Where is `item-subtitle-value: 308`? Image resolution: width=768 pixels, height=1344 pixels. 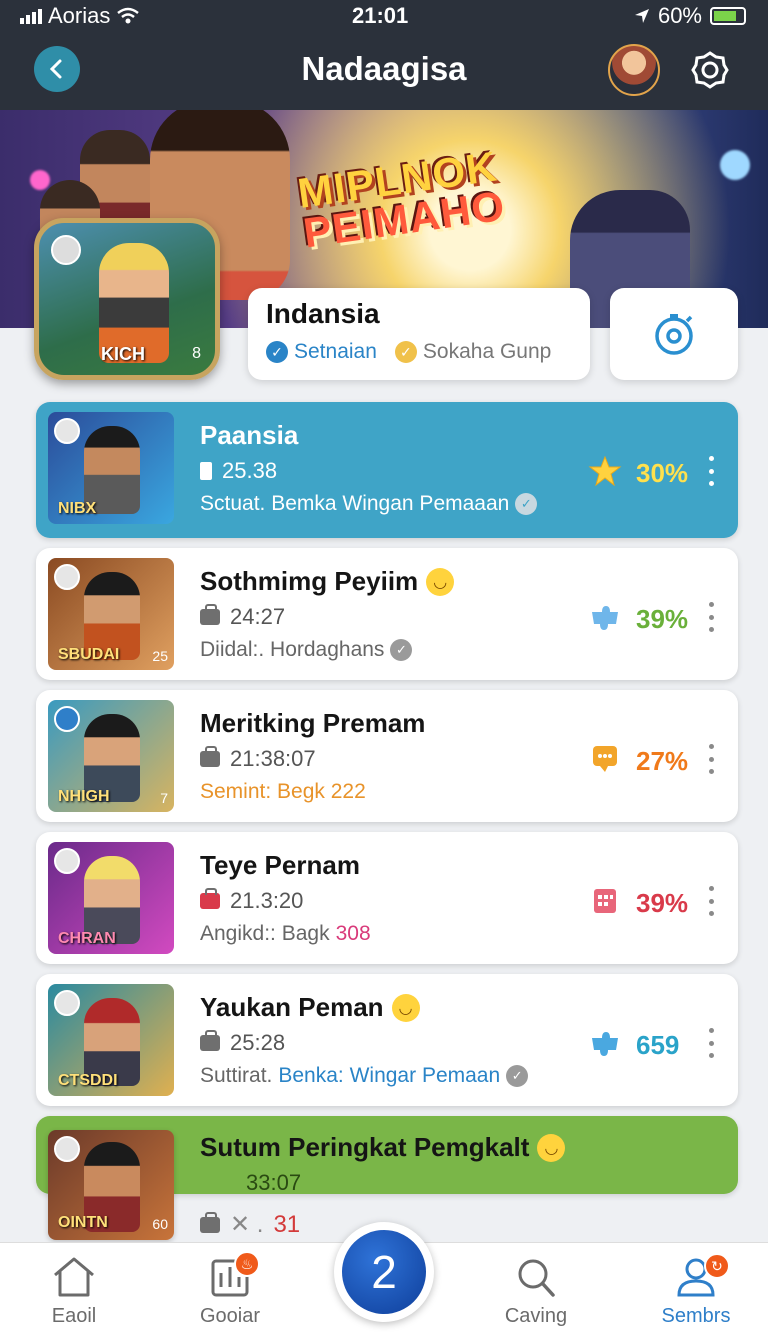
item-subtitle-value: 308 is located at coordinates (353, 933).